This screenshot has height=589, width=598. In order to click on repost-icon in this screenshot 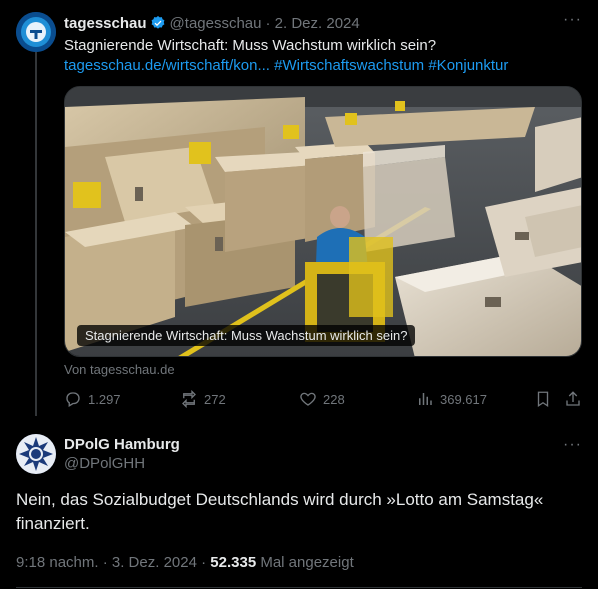, I will do `click(189, 399)`.